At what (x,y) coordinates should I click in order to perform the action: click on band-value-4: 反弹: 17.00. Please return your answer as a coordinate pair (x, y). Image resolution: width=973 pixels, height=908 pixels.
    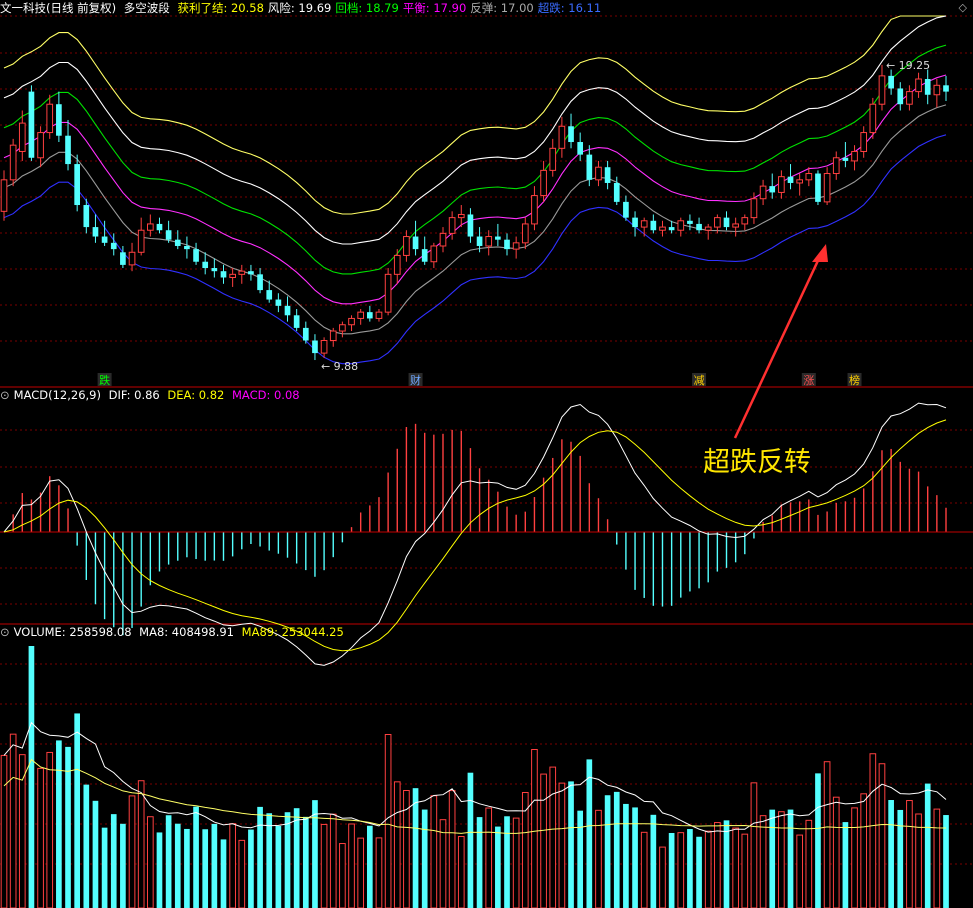
    Looking at the image, I should click on (502, 8).